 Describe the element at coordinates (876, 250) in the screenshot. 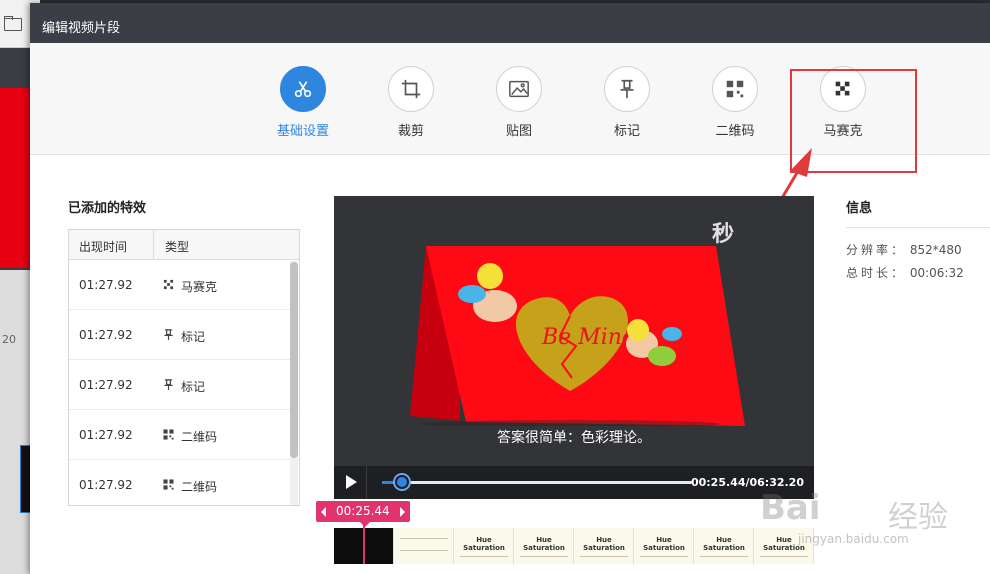

I see `resolution-label: 分辨率：` at that location.